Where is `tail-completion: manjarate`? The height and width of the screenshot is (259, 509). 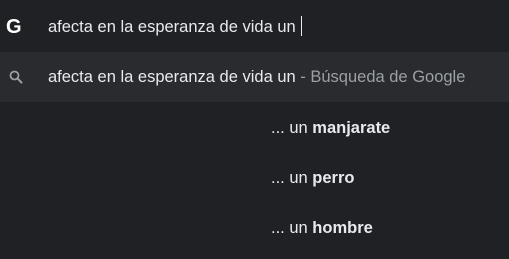
tail-completion: manjarate is located at coordinates (351, 128).